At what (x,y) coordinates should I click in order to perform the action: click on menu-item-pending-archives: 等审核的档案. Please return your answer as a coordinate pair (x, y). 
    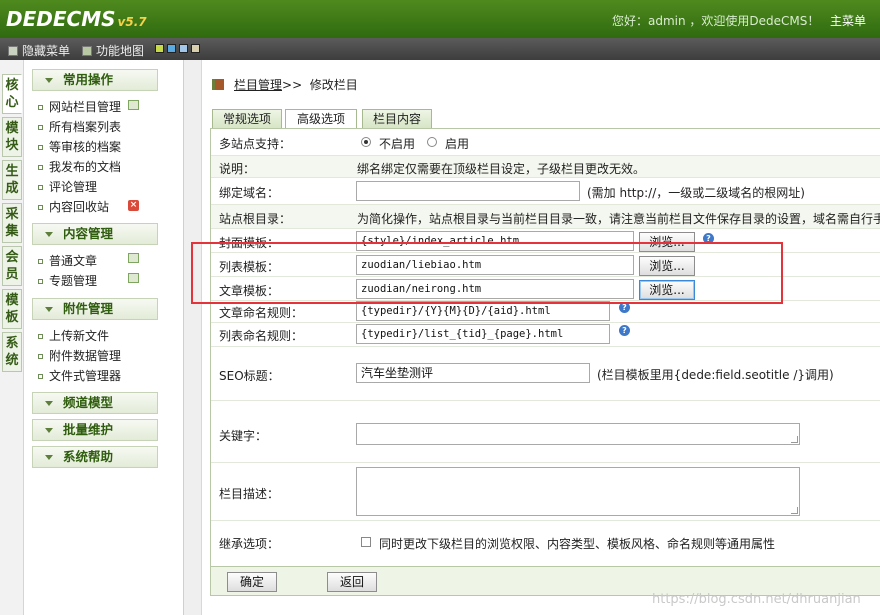
    Looking at the image, I should click on (79, 146).